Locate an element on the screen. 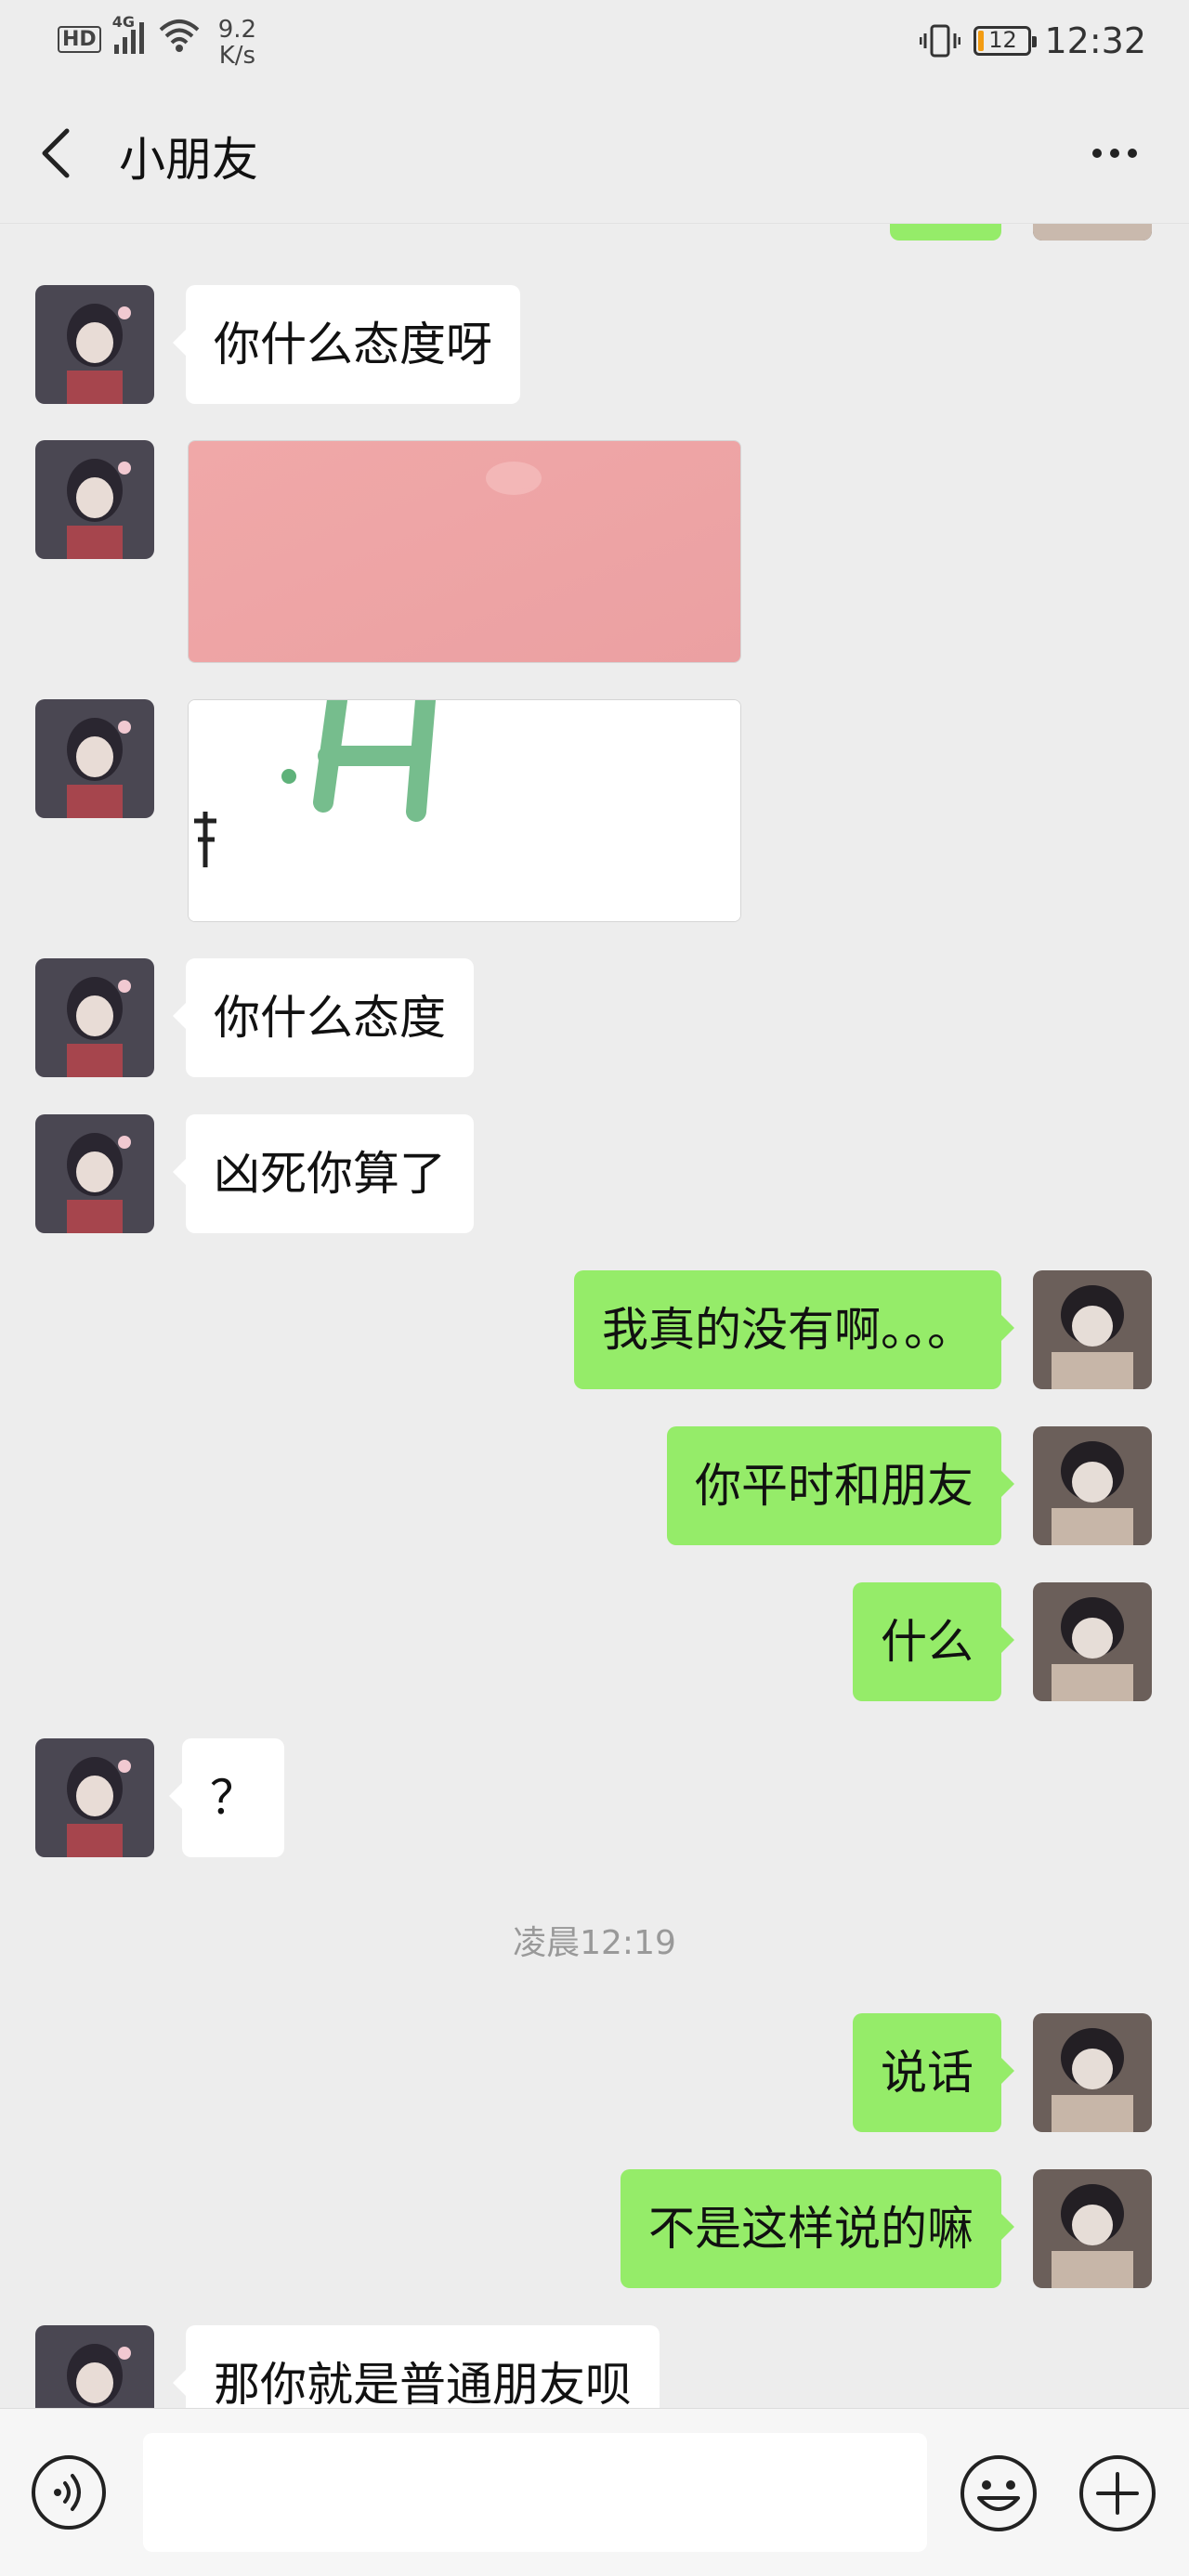 This screenshot has width=1189, height=2576. emoji-button is located at coordinates (999, 2493).